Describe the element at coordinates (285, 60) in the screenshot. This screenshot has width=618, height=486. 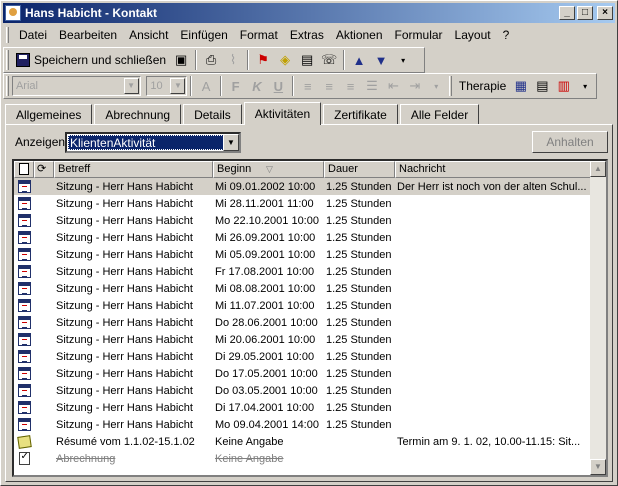
I see `contact-card-icon: ◈` at that location.